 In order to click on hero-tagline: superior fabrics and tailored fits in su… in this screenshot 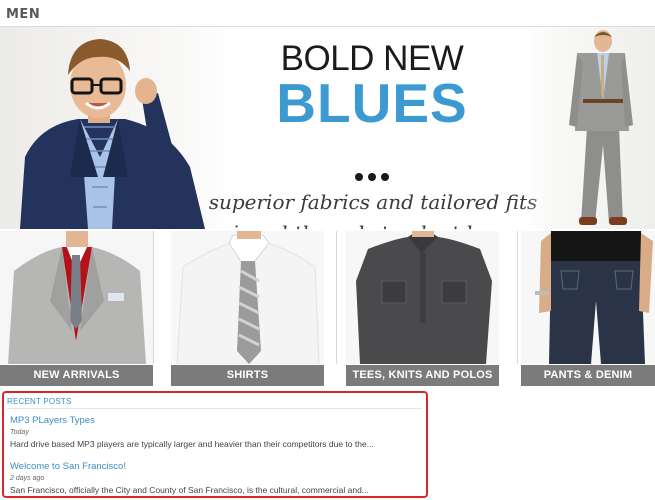, I will do `click(373, 208)`.